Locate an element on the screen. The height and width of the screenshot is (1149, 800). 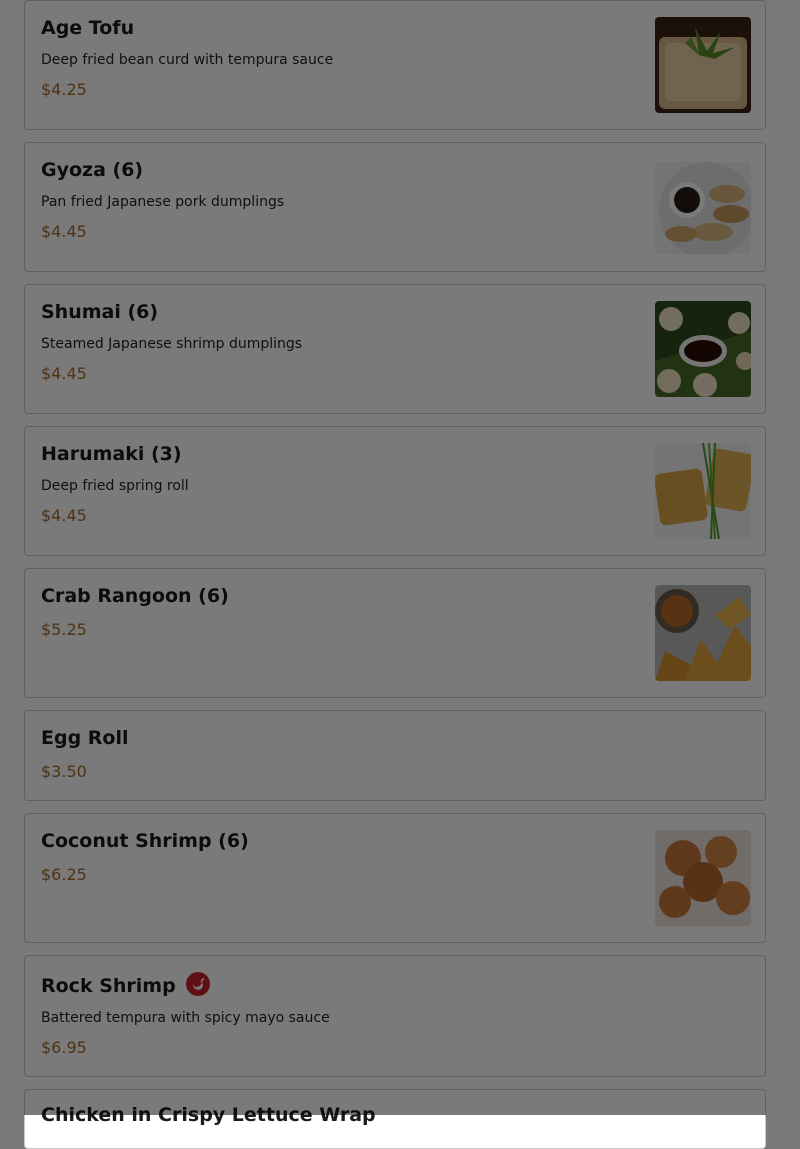
menu-item-card: Egg Roll $3.50 is located at coordinates (395, 755).